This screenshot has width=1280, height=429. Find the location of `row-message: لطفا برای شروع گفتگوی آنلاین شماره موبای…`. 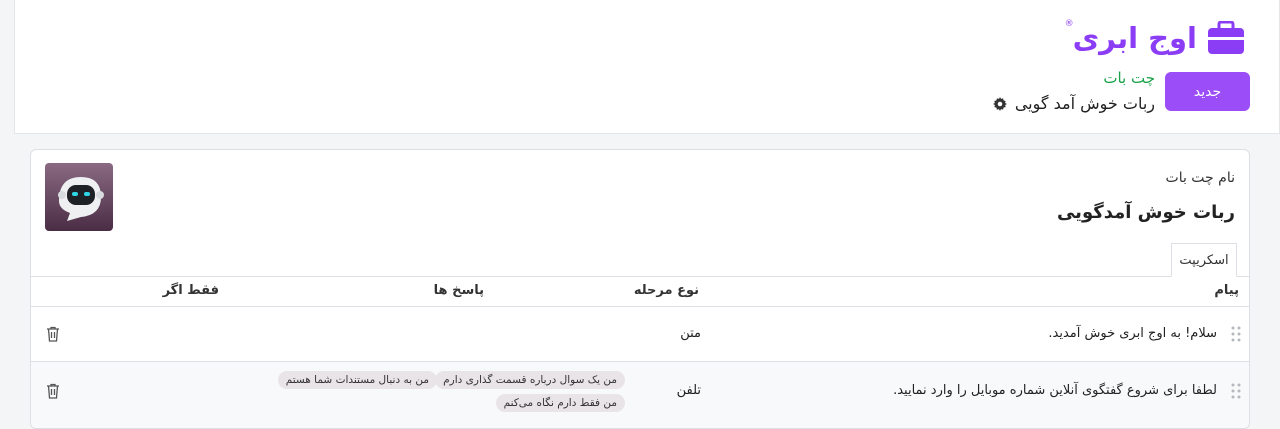

row-message: لطفا برای شروع گفتگوی آنلاین شماره موبای… is located at coordinates (1055, 390).